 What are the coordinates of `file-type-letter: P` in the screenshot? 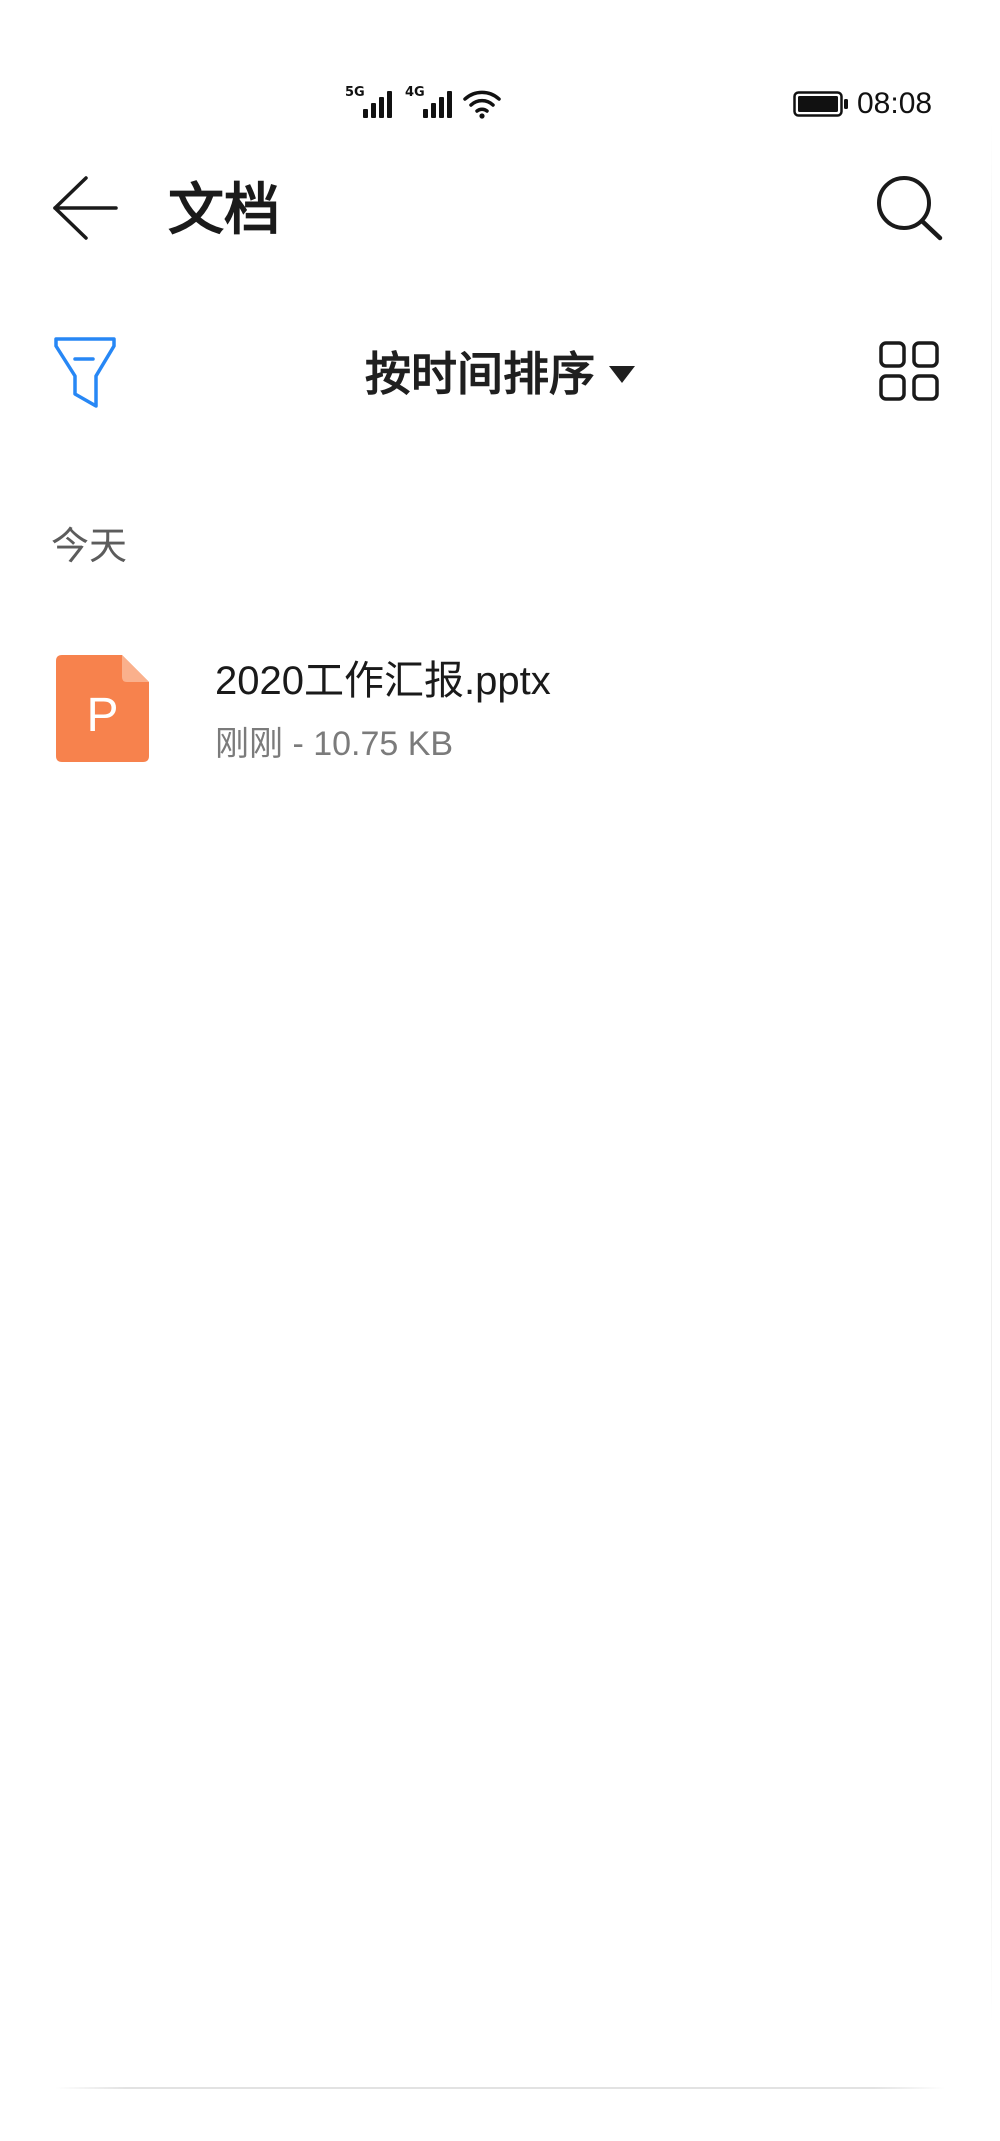 It's located at (102, 715).